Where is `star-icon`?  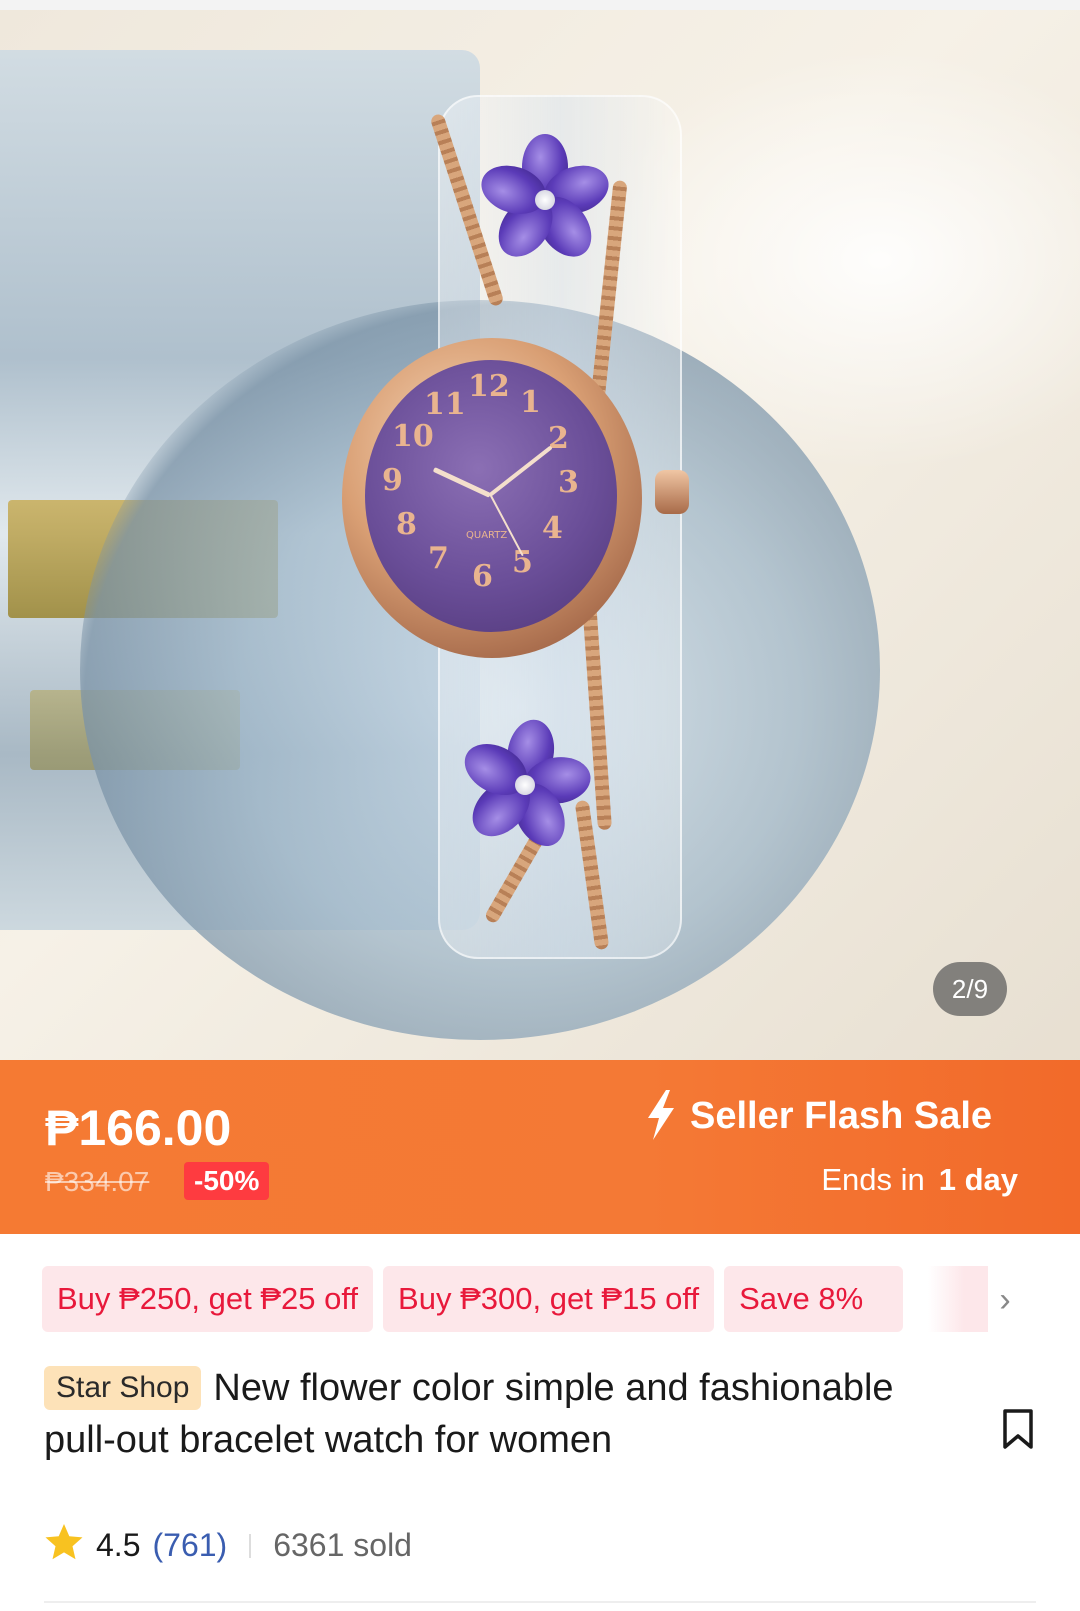 star-icon is located at coordinates (64, 1542).